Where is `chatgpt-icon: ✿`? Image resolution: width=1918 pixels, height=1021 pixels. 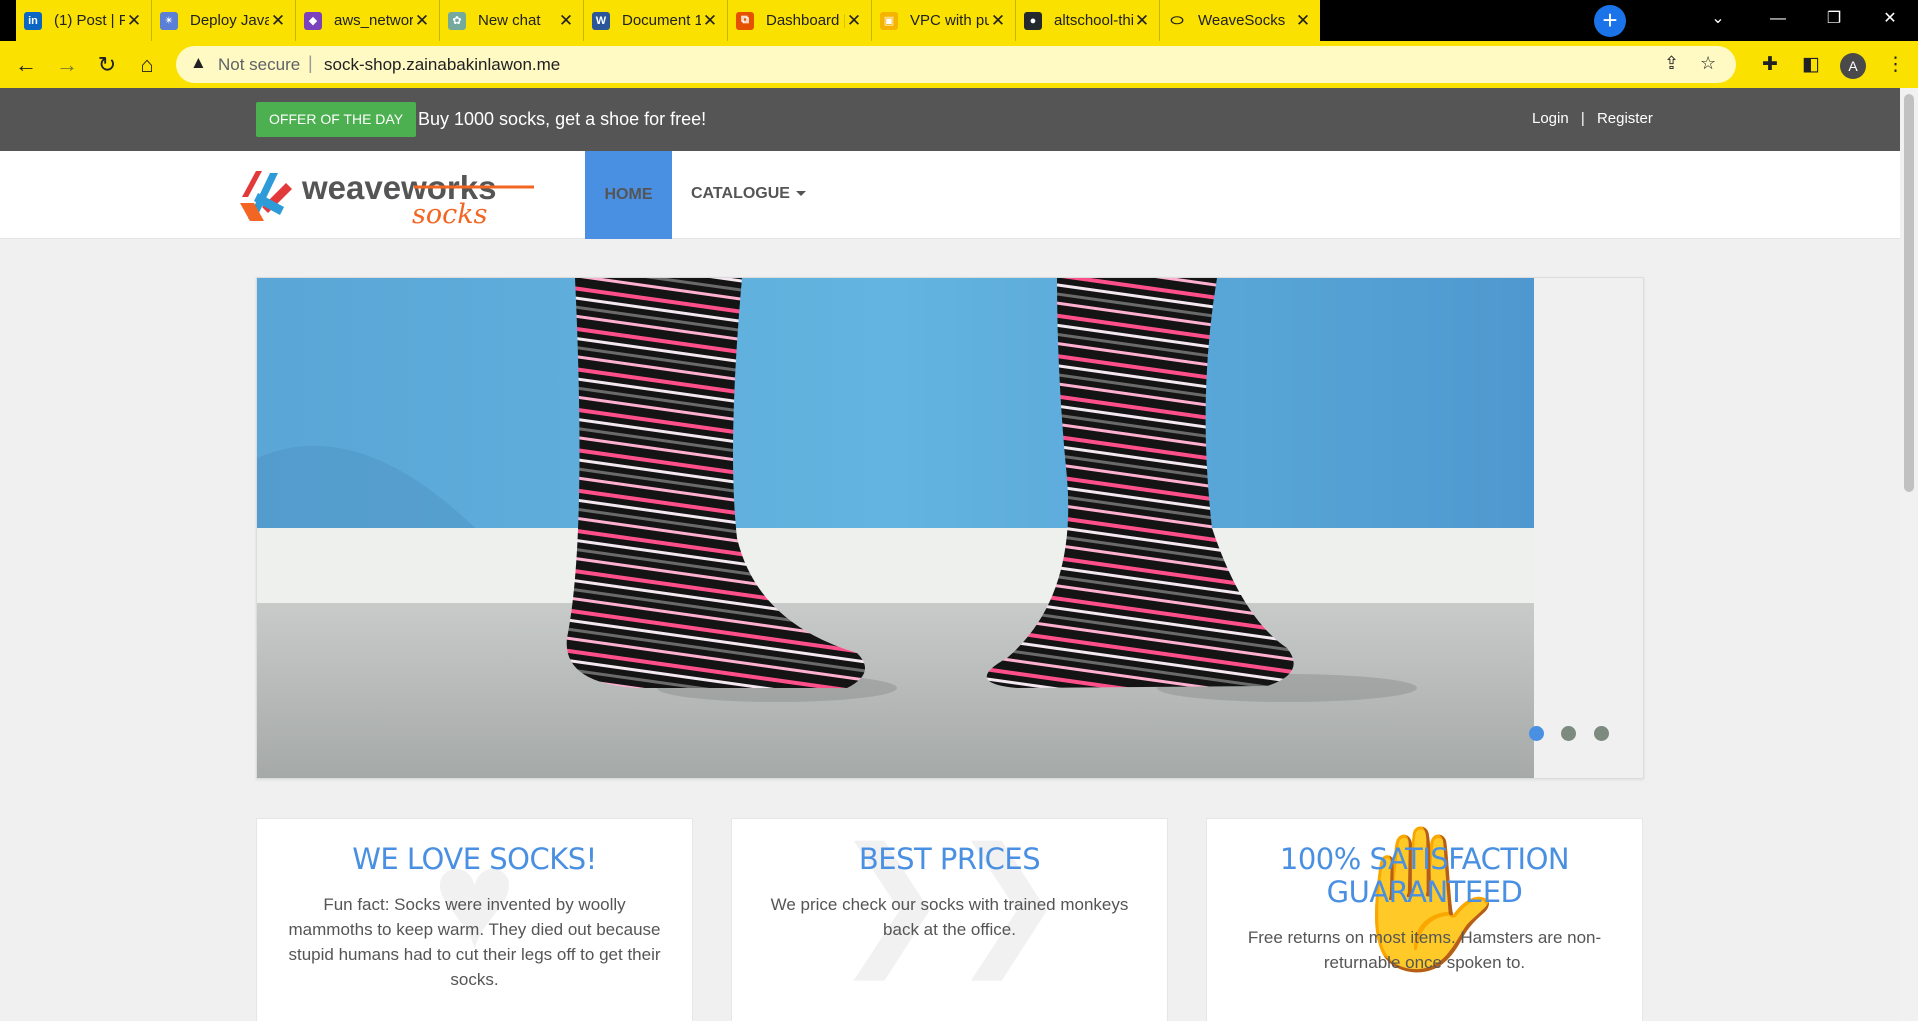
chatgpt-icon: ✿ is located at coordinates (457, 20).